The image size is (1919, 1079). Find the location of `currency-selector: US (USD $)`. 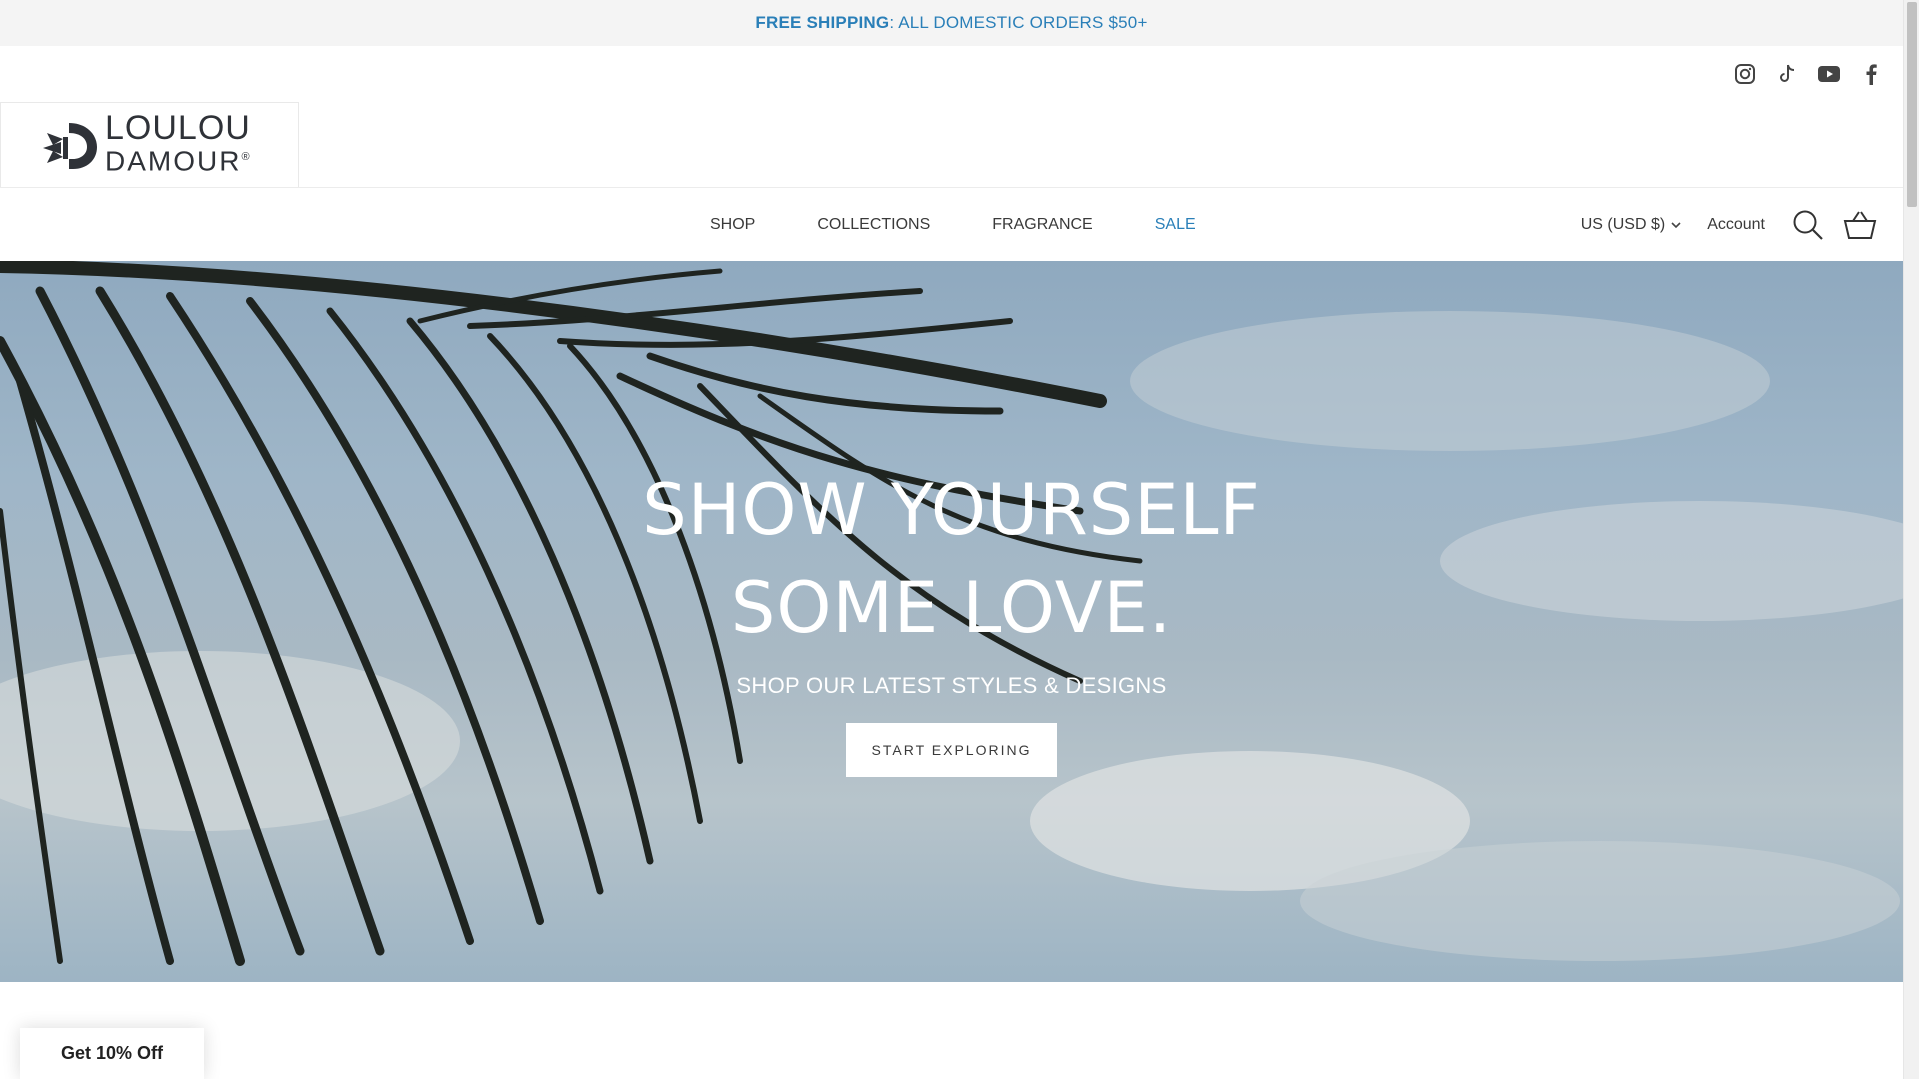

currency-selector: US (USD $) is located at coordinates (1631, 225).